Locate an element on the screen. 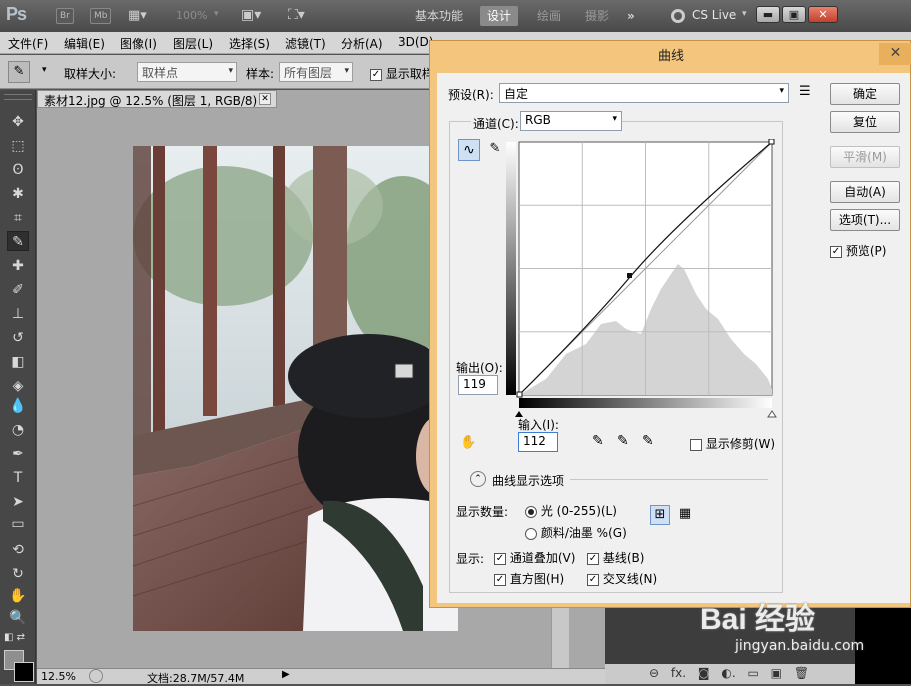  screen-mode-icon: ⛶▾ is located at coordinates (296, 15).